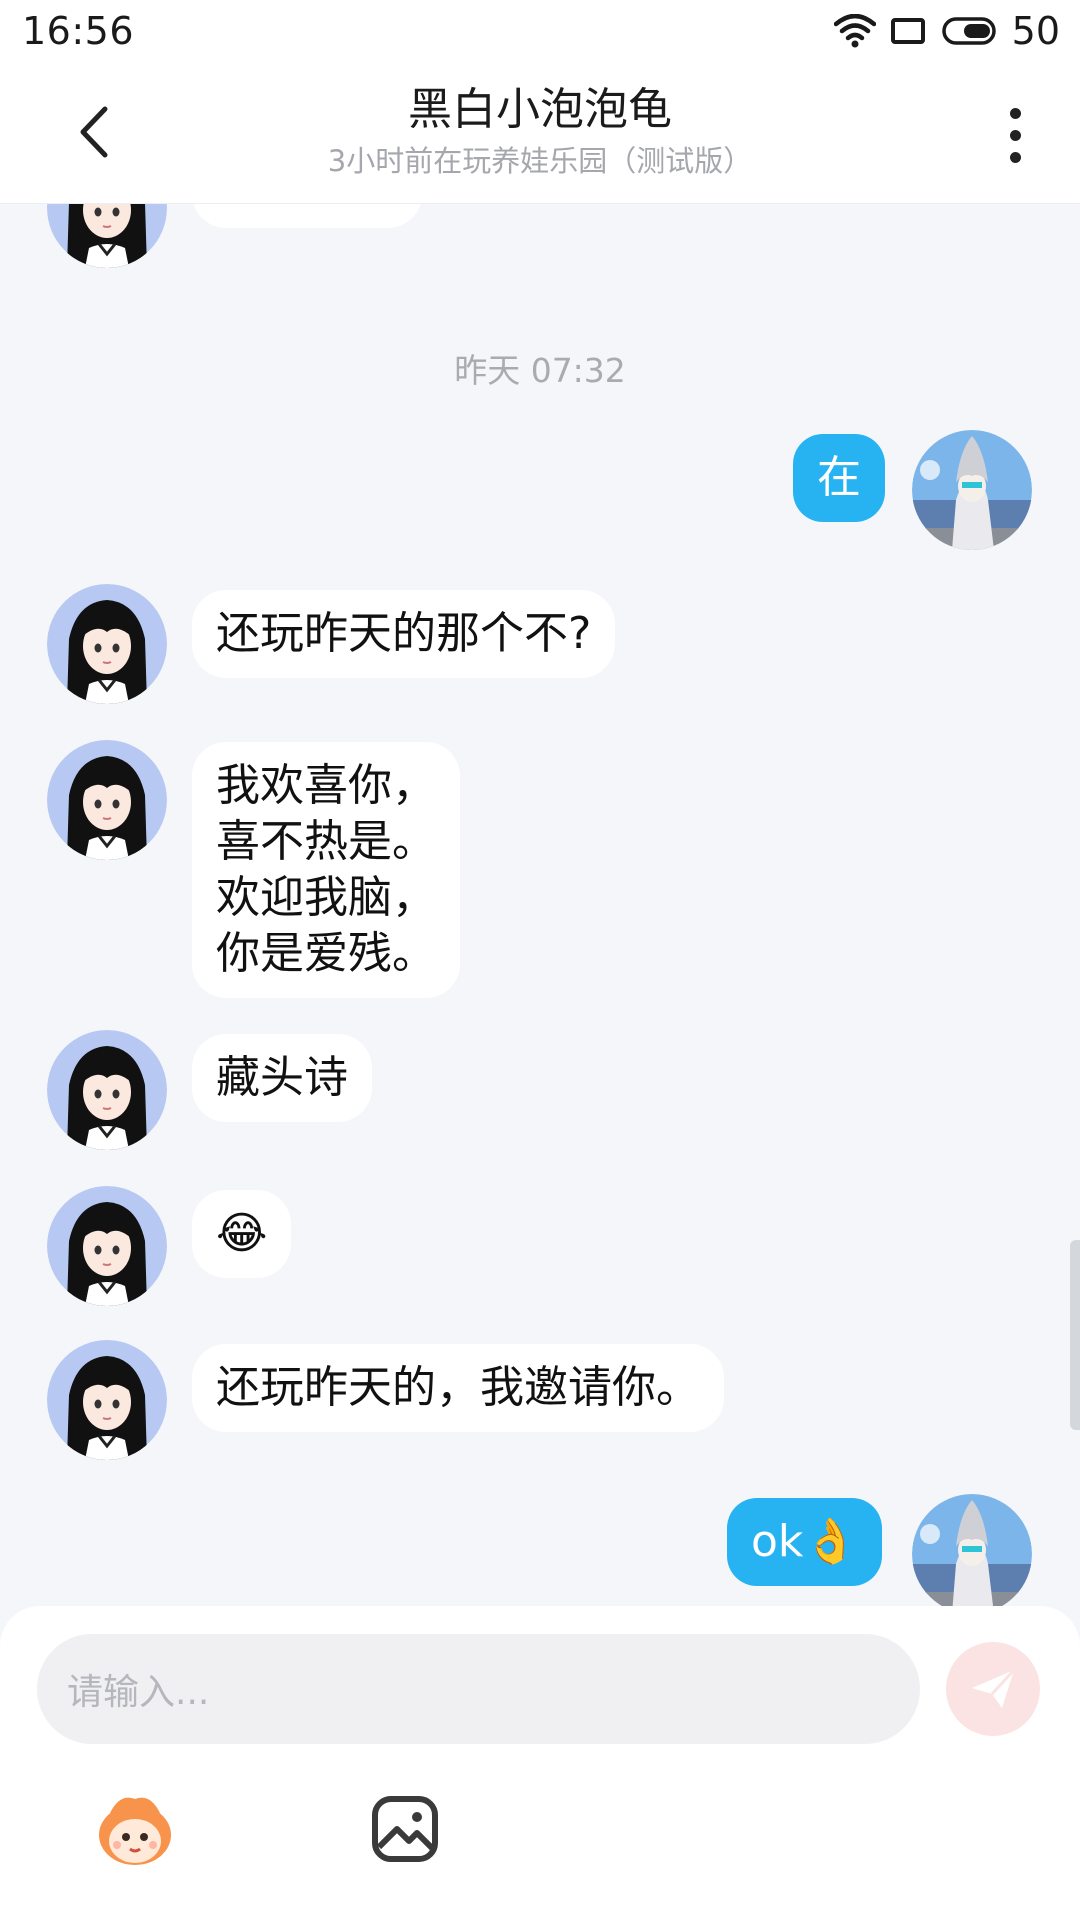 The image size is (1080, 1920). I want to click on image-icon, so click(405, 1829).